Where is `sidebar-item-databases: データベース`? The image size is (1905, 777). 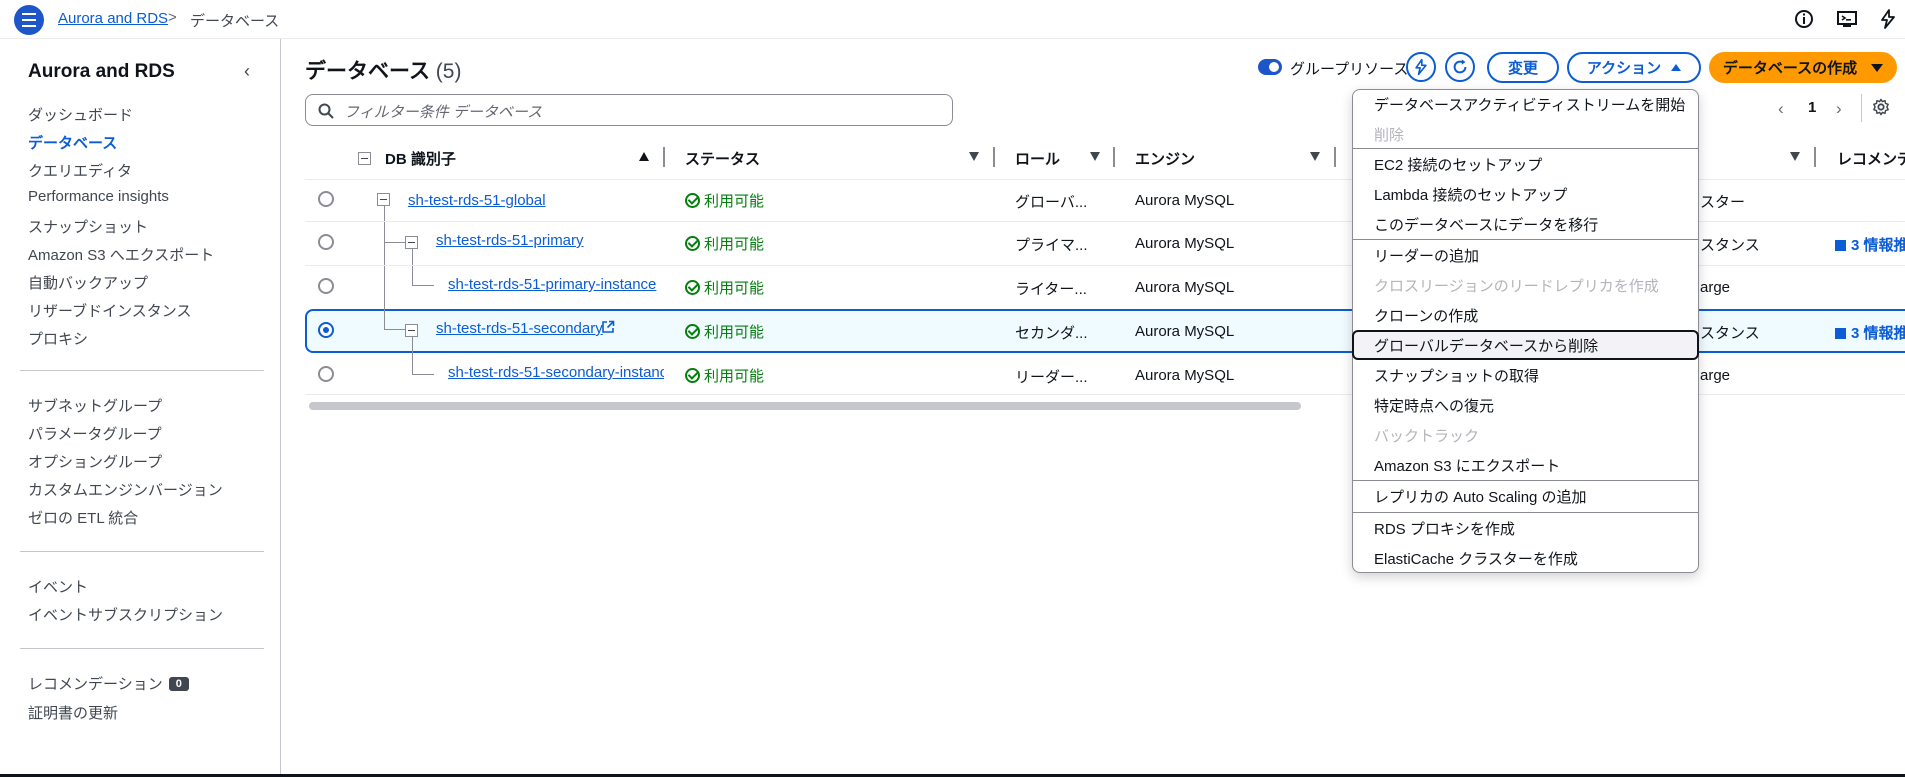
sidebar-item-databases: データベース is located at coordinates (72, 142).